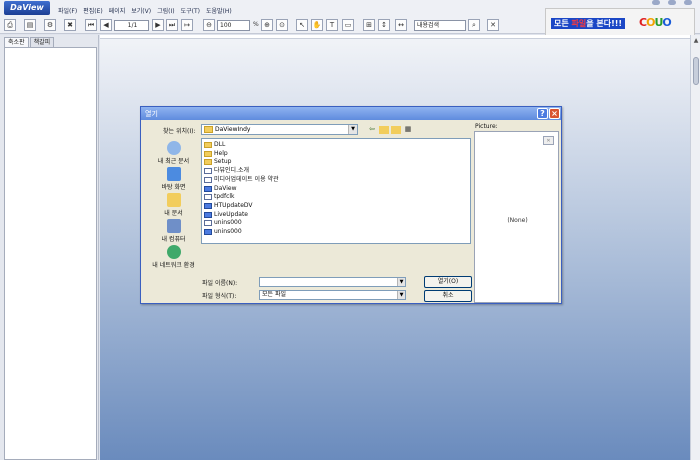 This screenshot has height=460, width=700. I want to click on side-panel: 축소판 책갈피, so click(49, 247).